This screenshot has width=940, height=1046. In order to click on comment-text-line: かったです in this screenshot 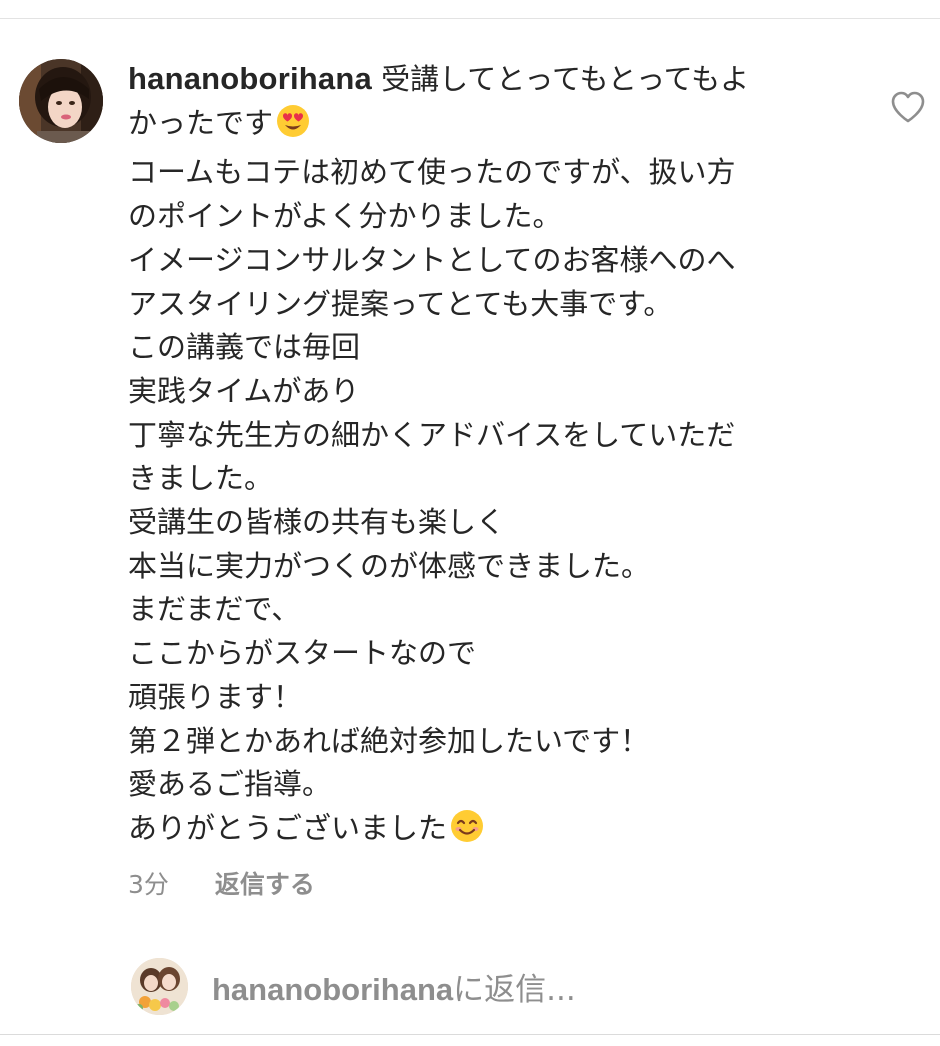, I will do `click(478, 127)`.